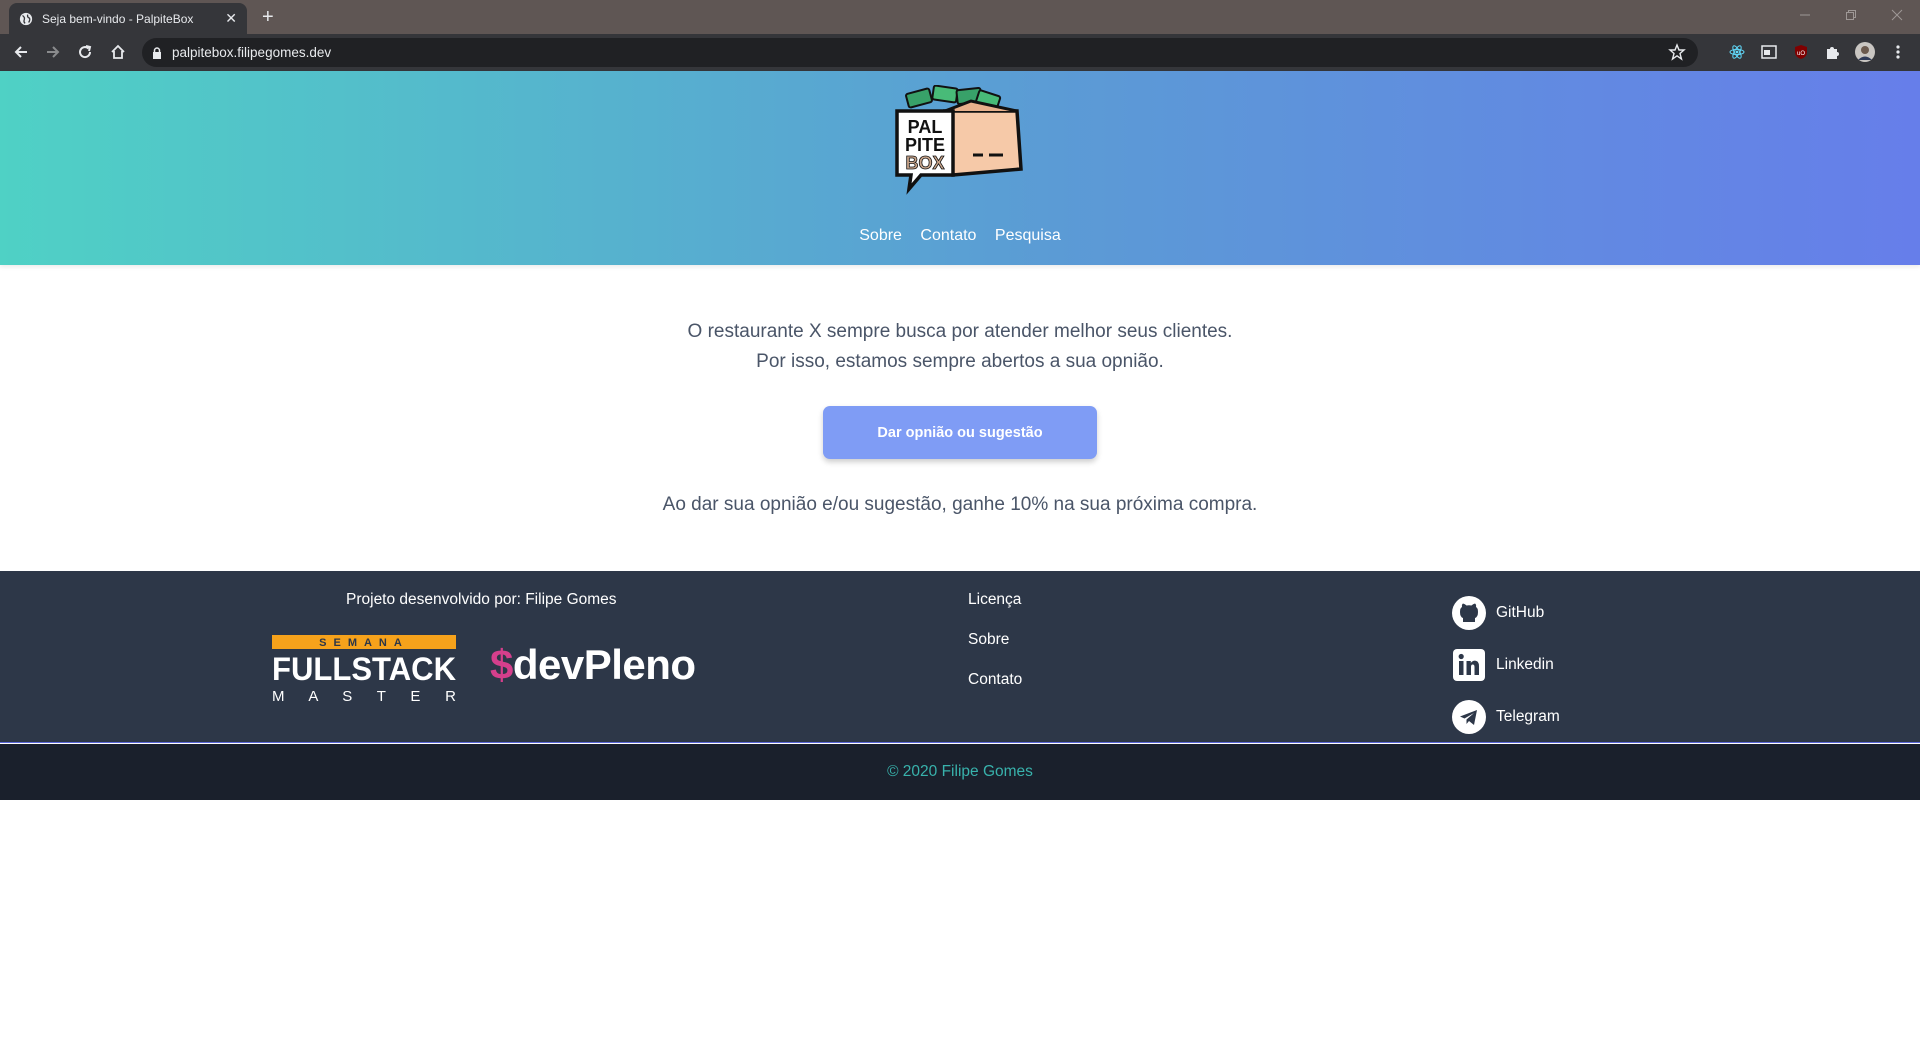 The height and width of the screenshot is (1050, 1920). I want to click on footer-links: Licença Sobre Contato, so click(995, 651).